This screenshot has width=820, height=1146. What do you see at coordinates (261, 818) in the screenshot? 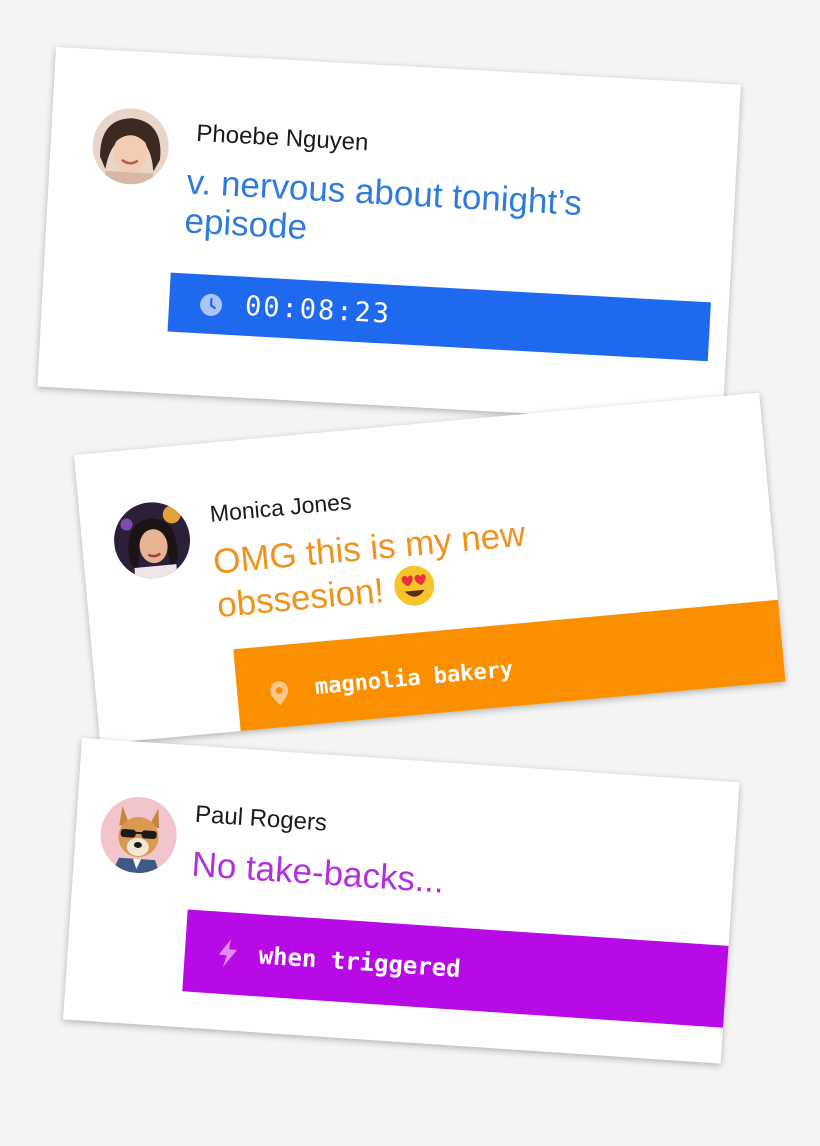
I see `sender-name: Paul Rogers` at bounding box center [261, 818].